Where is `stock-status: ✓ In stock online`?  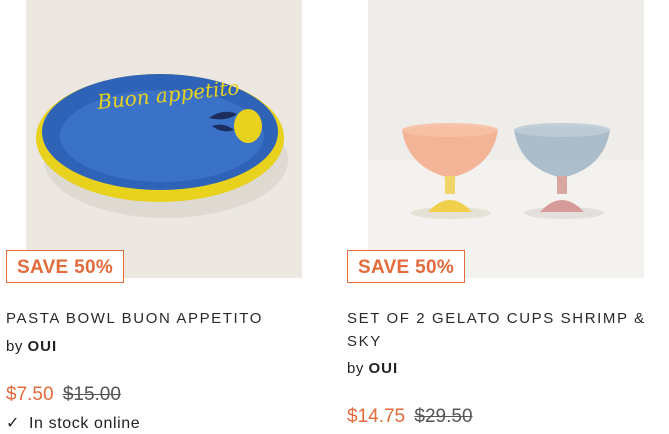
stock-status: ✓ In stock online is located at coordinates (73, 423).